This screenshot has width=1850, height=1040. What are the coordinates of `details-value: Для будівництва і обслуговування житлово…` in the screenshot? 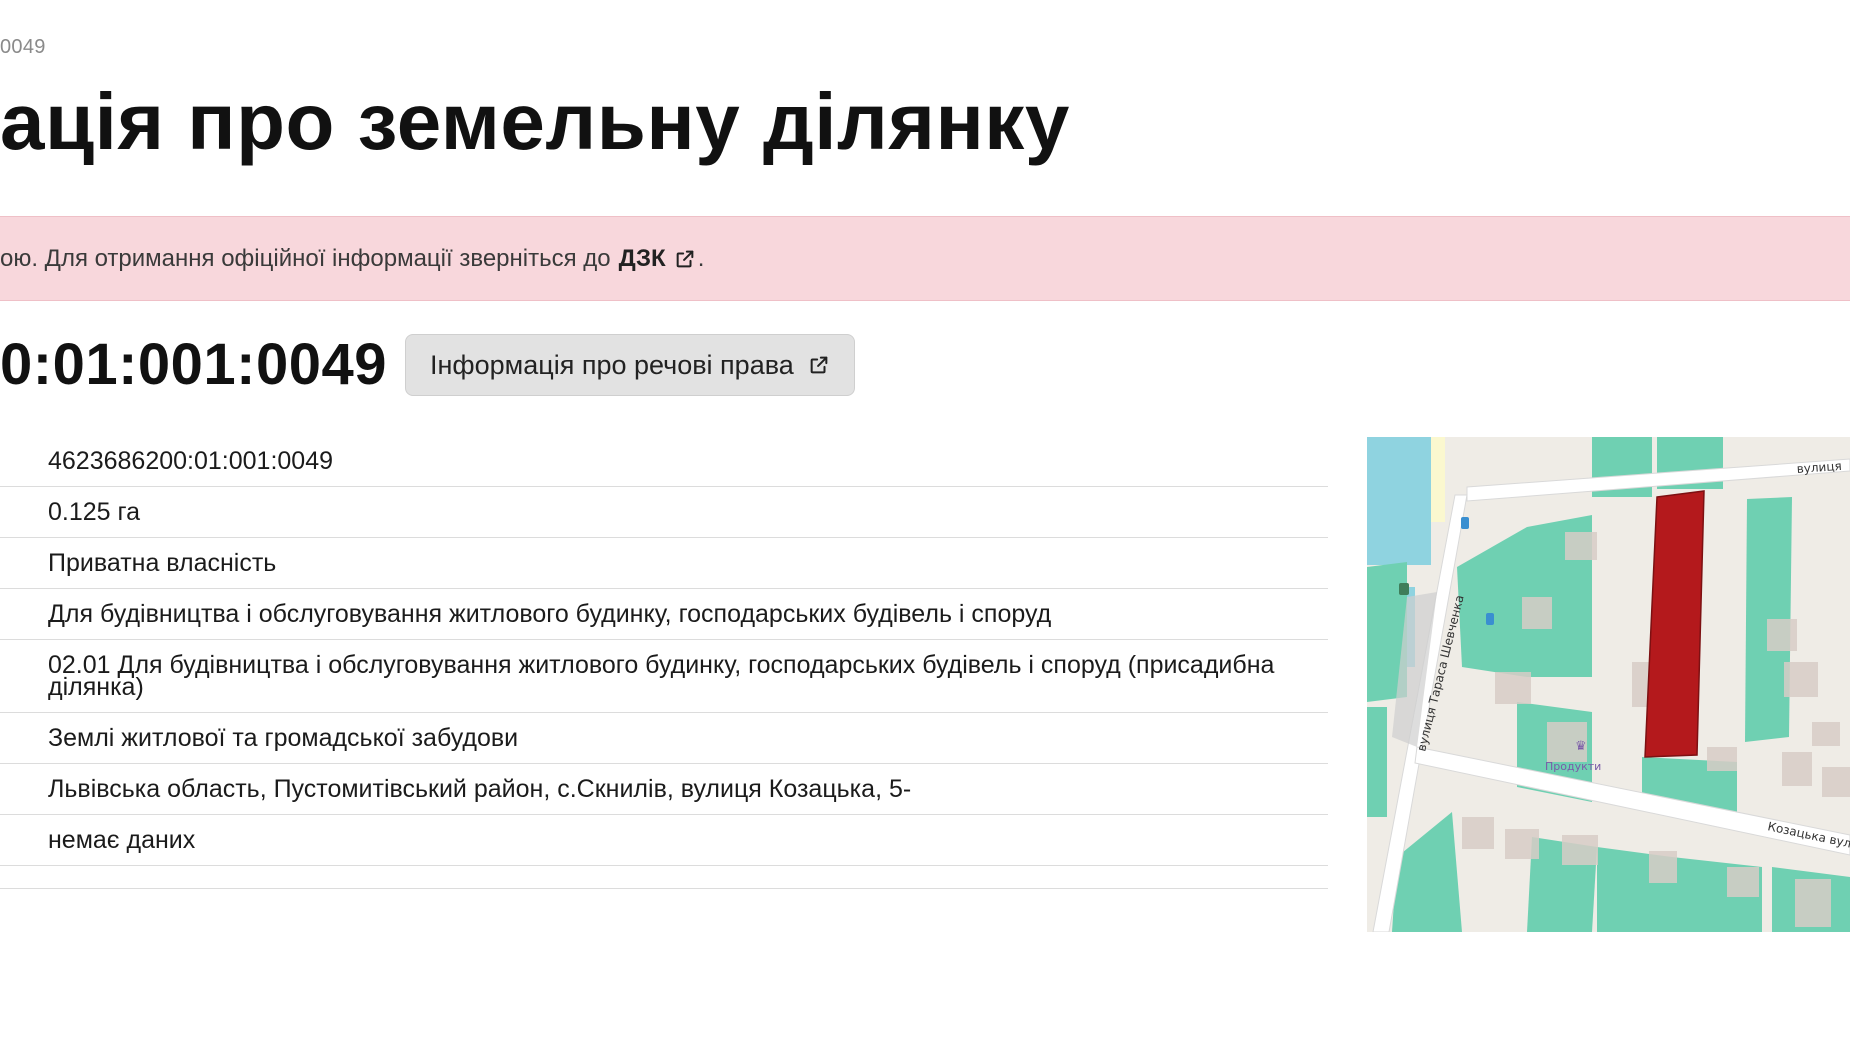 It's located at (550, 613).